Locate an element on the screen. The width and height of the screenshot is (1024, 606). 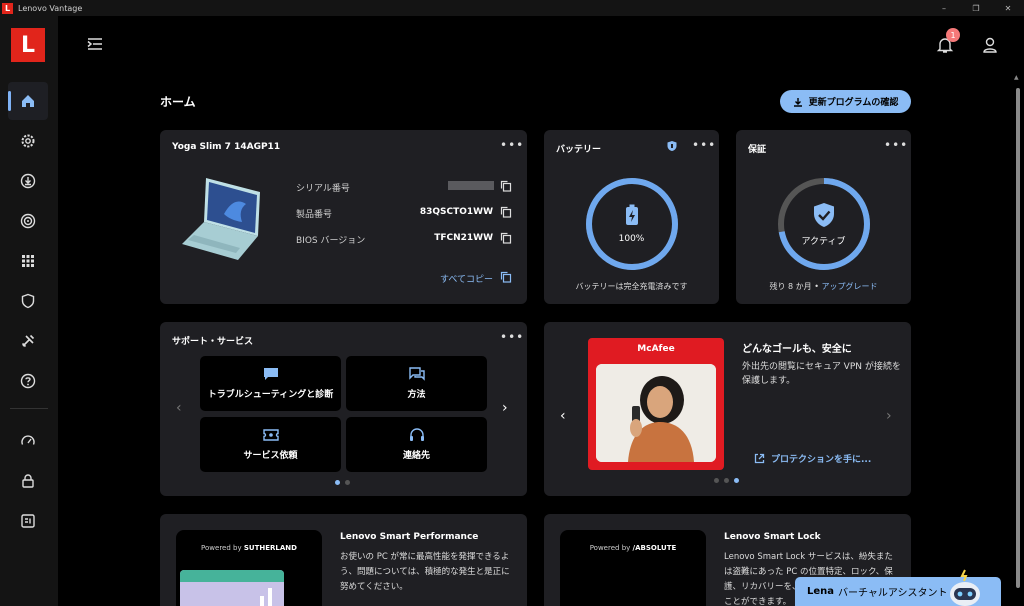
sidebar-item-device-settings is located at coordinates (28, 141).